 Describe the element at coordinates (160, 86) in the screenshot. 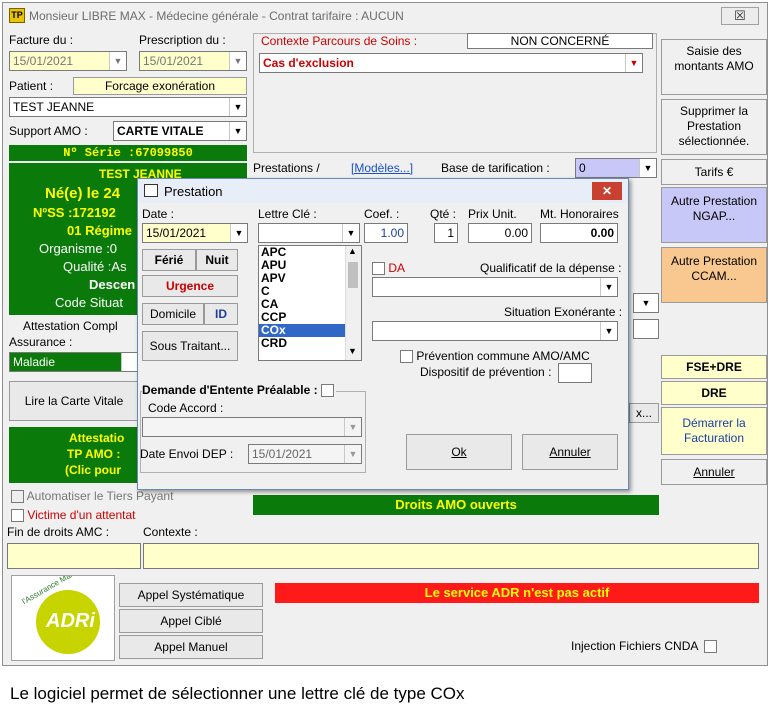

I see `forcage-button: Forcage exonération` at that location.